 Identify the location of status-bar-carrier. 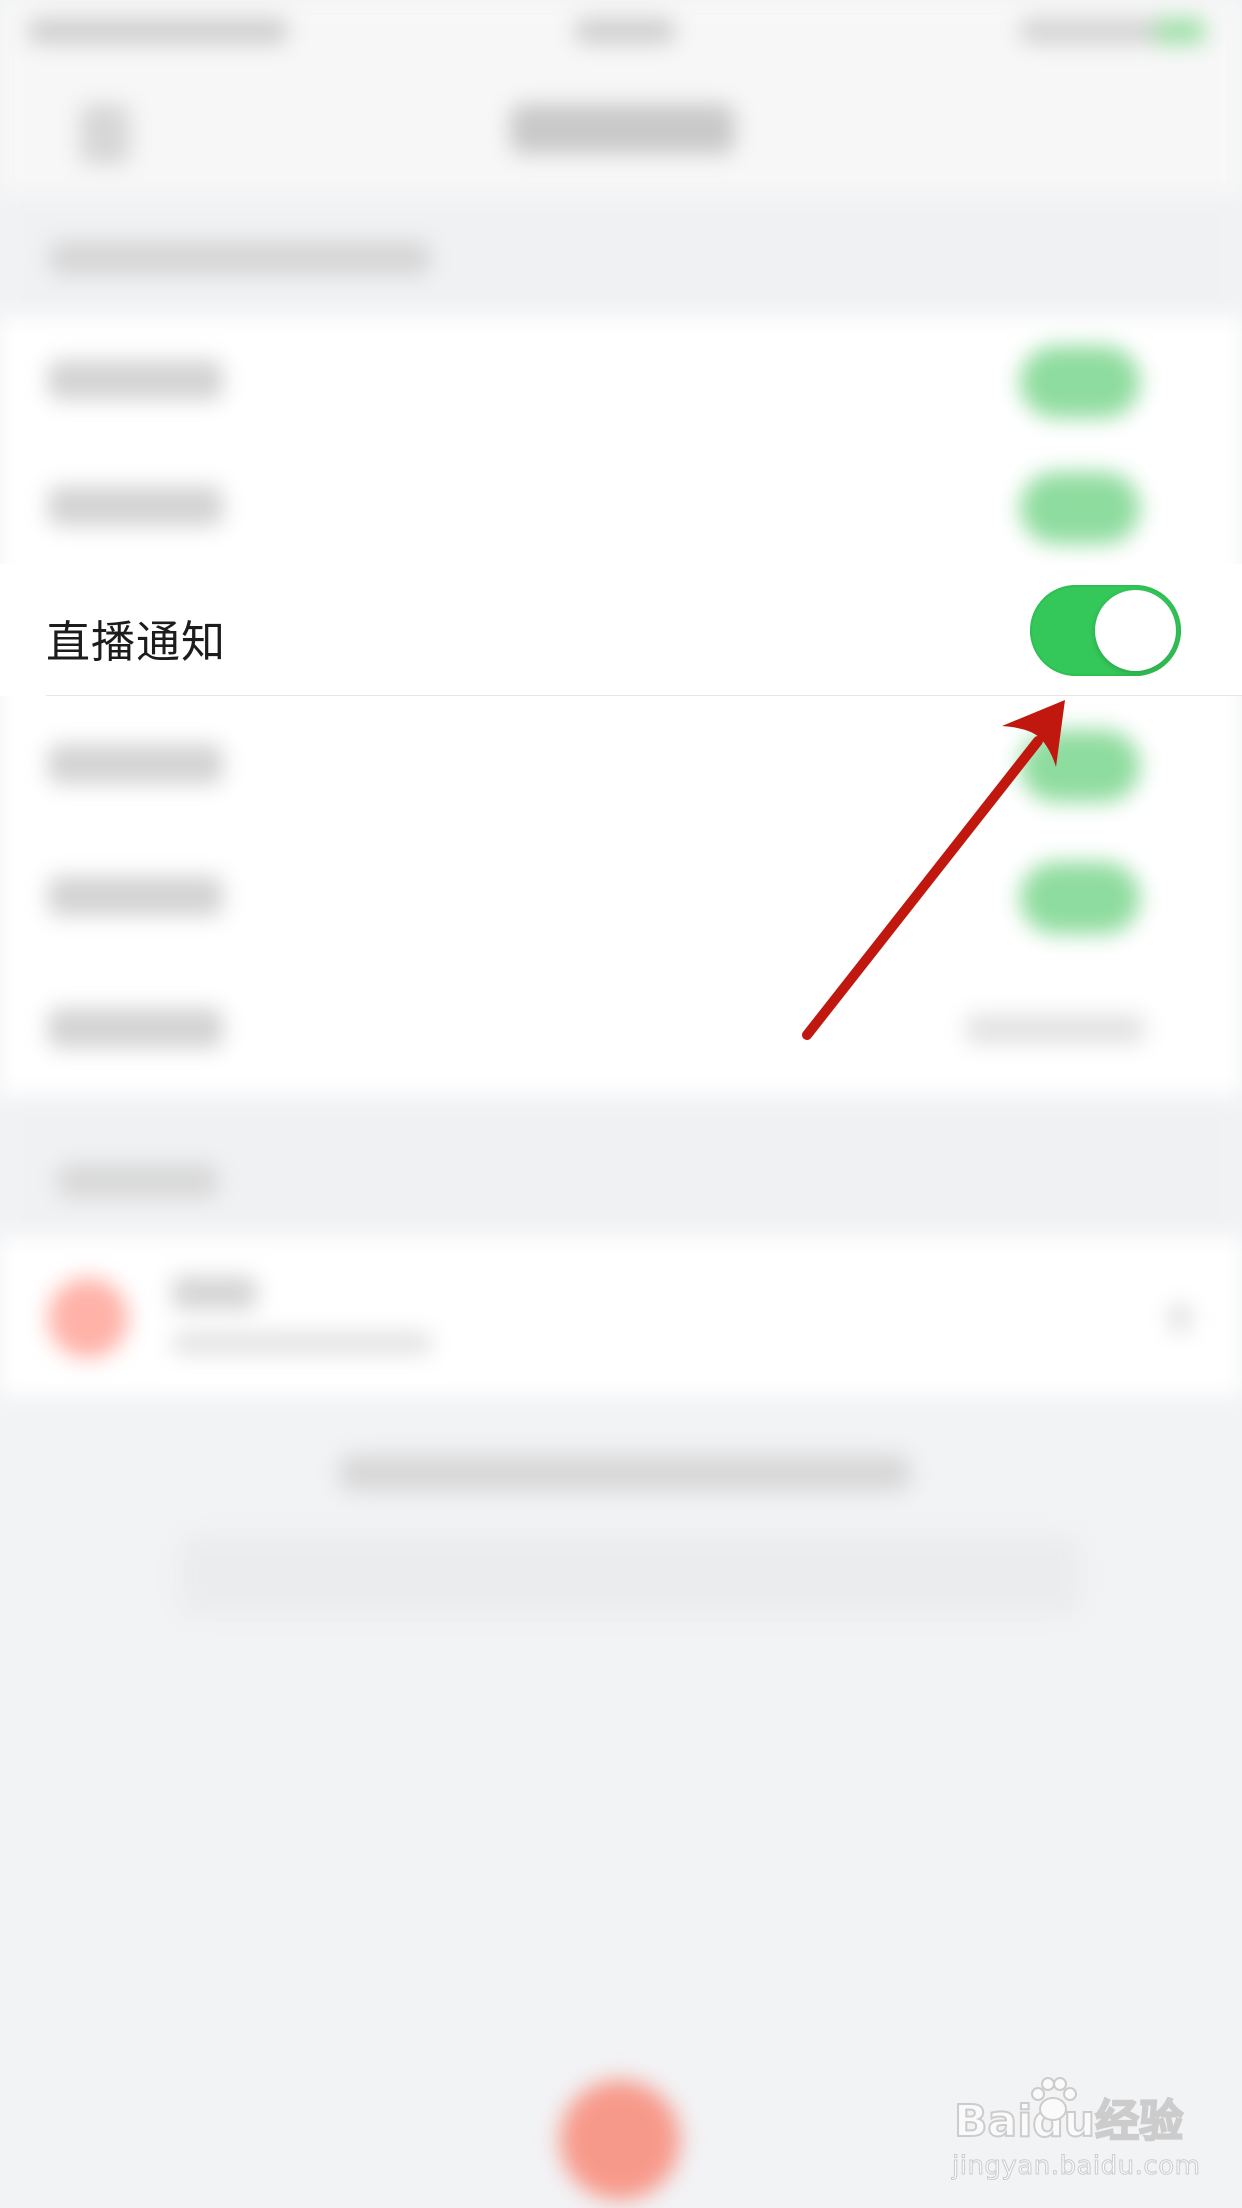
(158, 31).